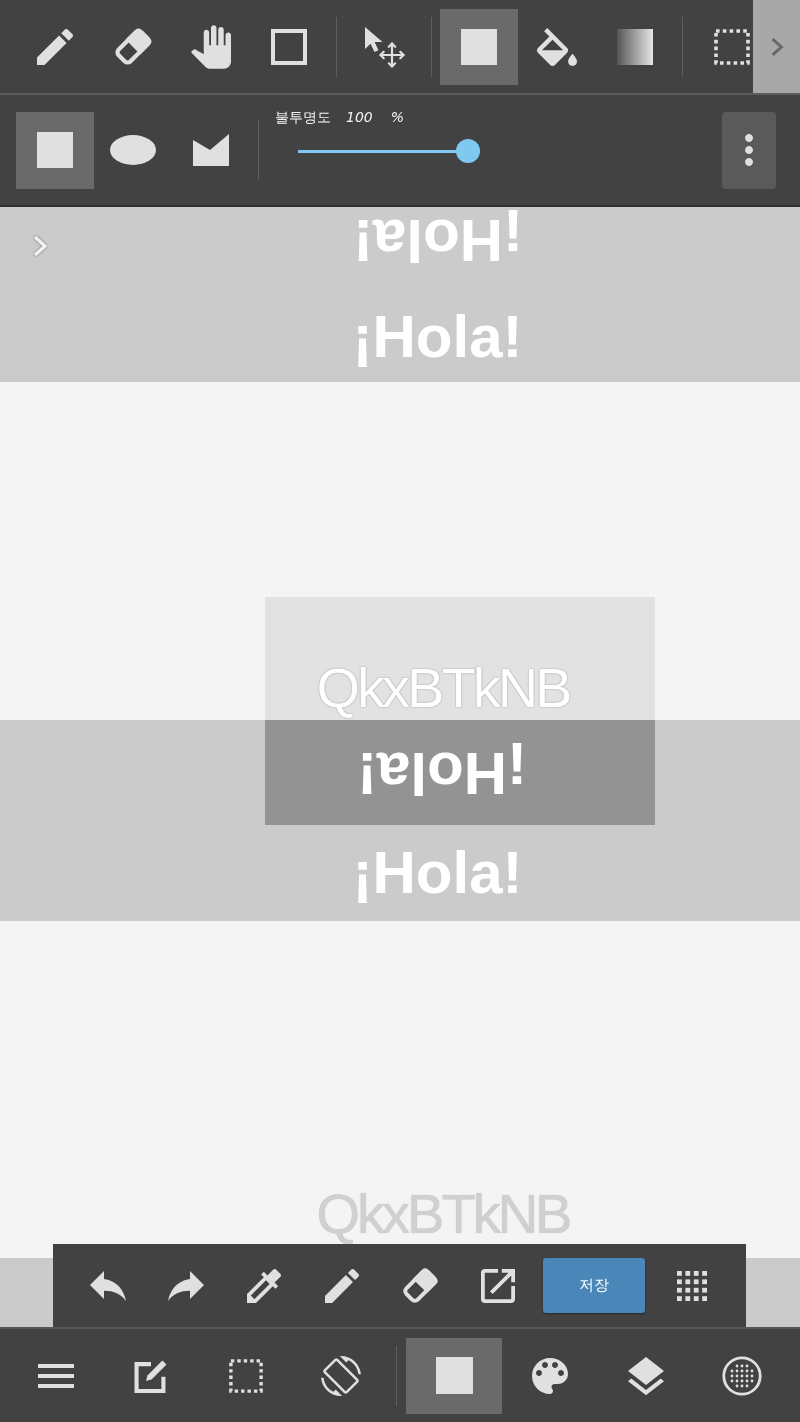  I want to click on hand-icon, so click(211, 46).